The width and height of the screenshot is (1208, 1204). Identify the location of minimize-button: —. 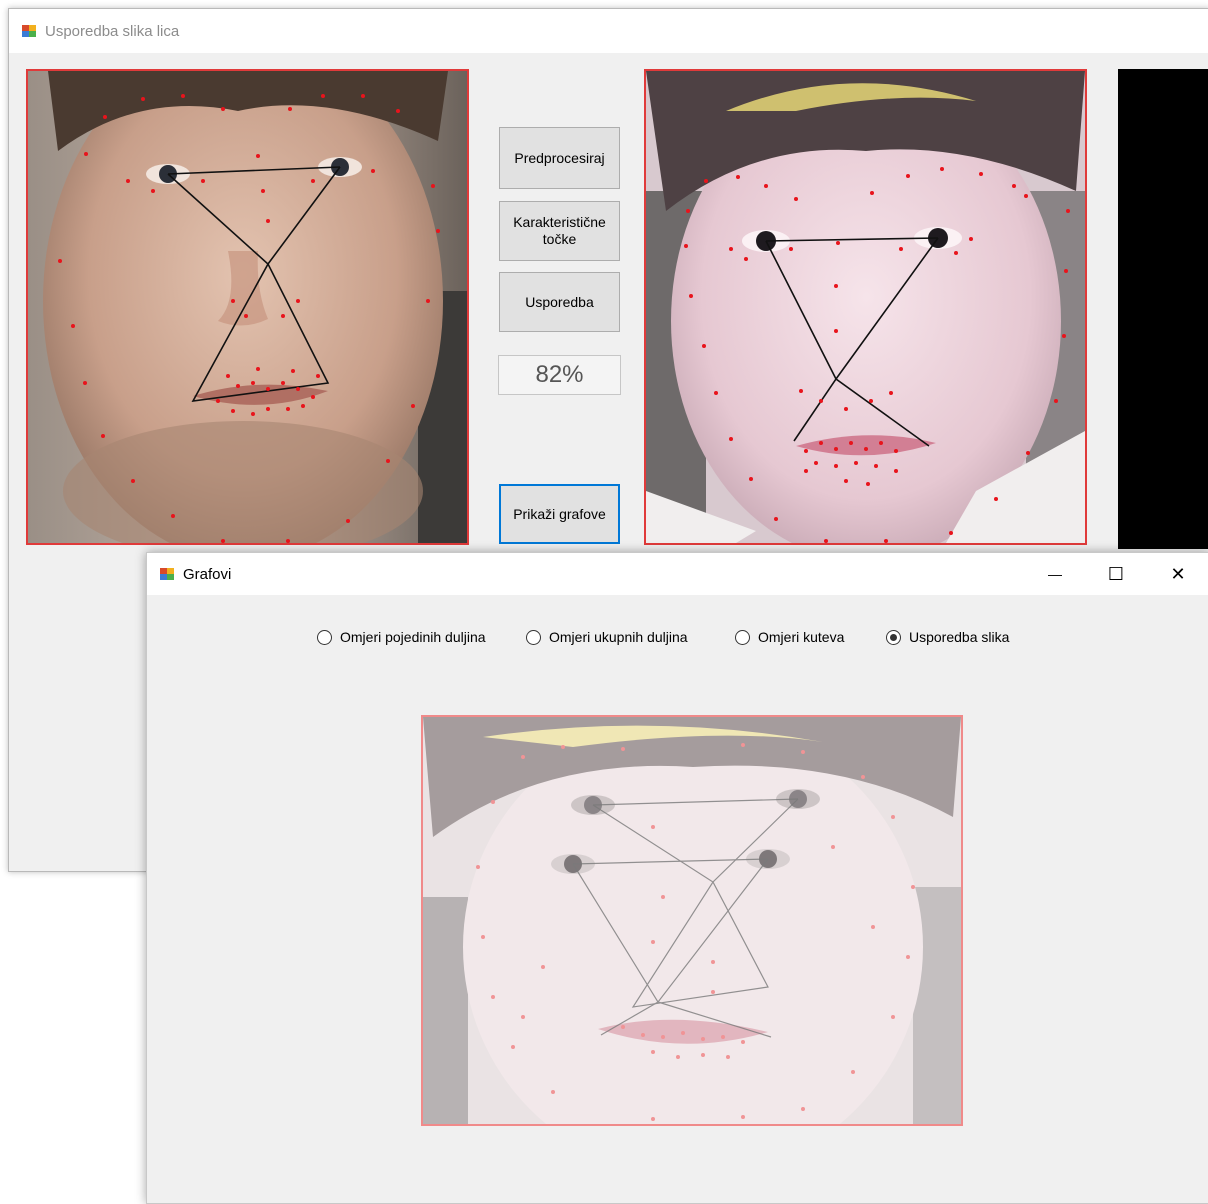
(1055, 574).